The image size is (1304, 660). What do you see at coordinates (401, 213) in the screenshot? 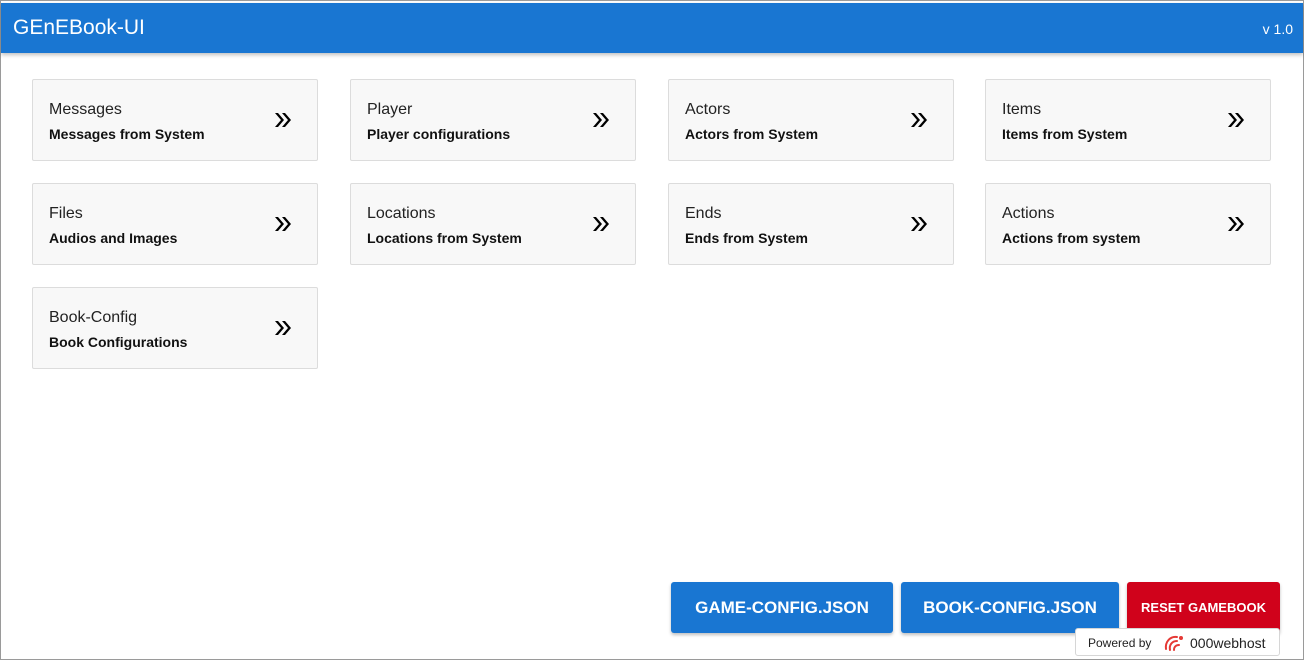
I see `card-title: Locations` at bounding box center [401, 213].